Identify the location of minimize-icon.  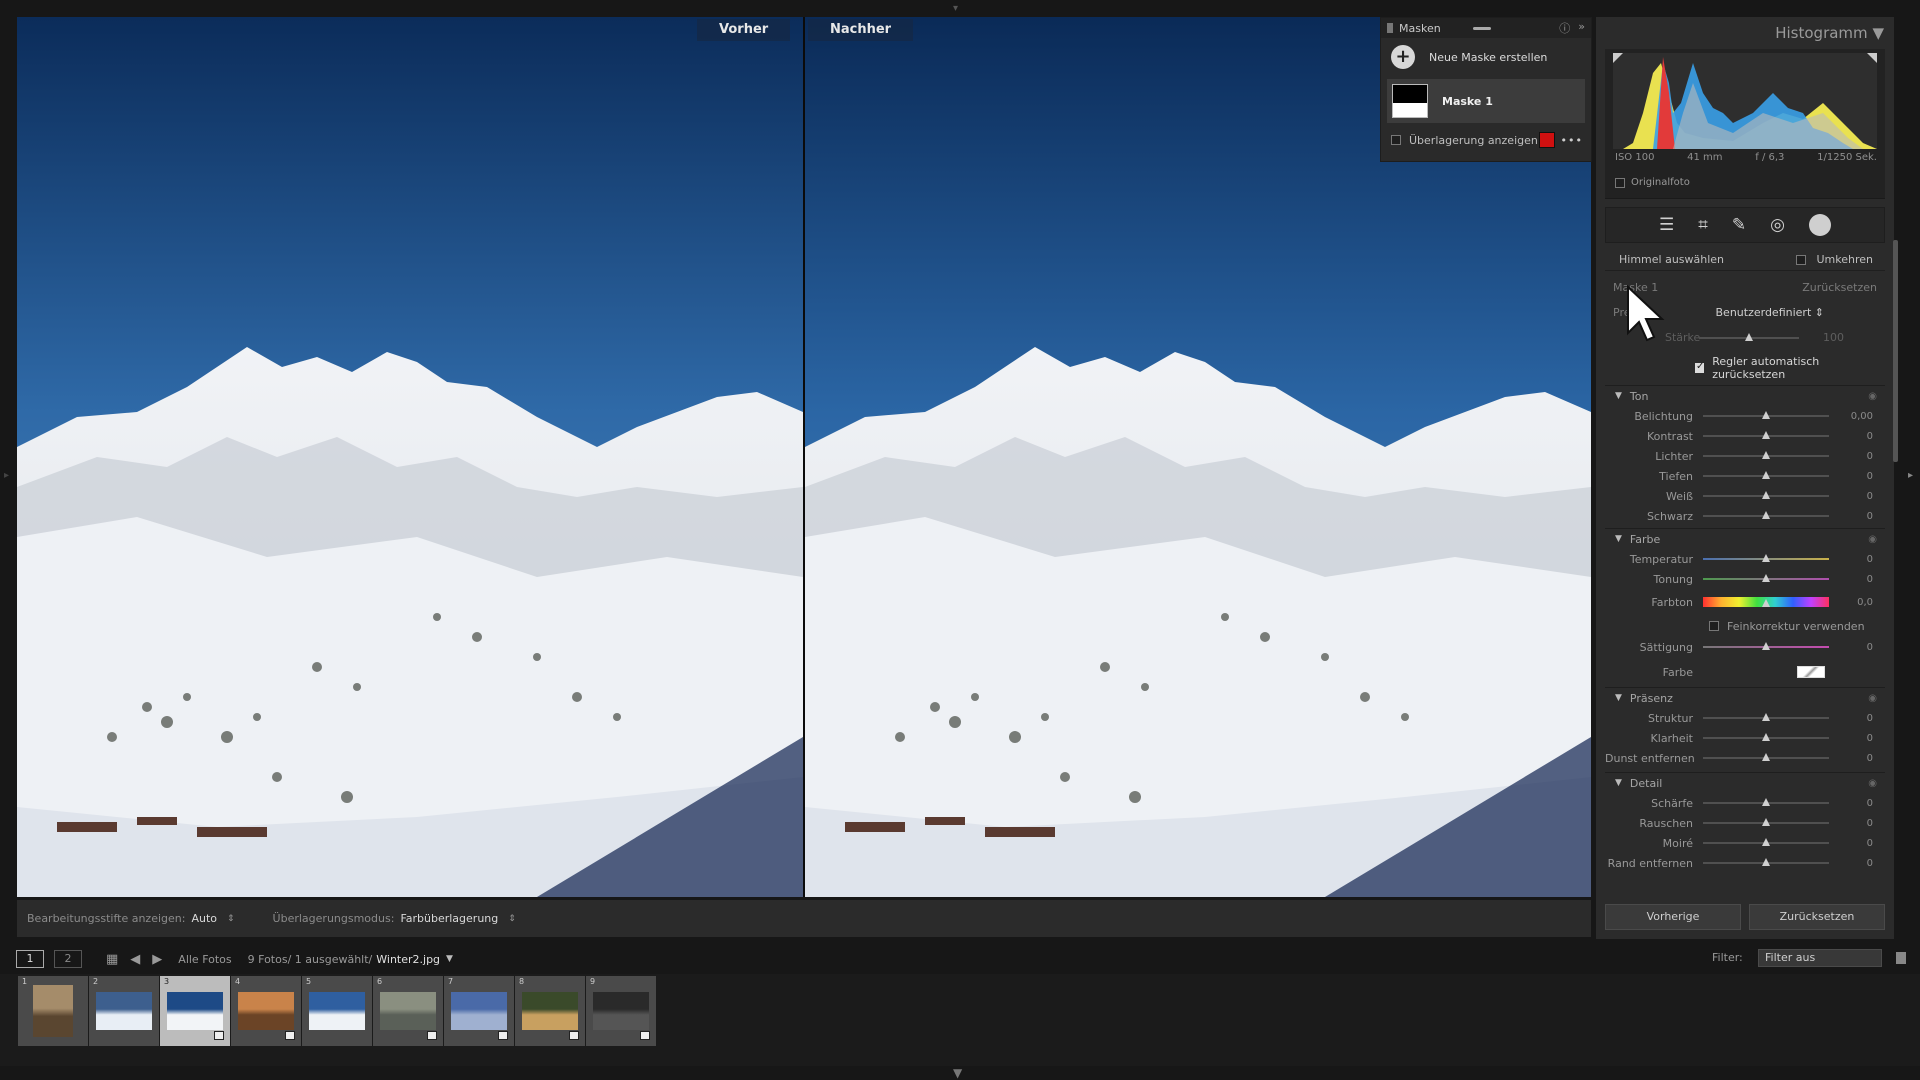
(1481, 28).